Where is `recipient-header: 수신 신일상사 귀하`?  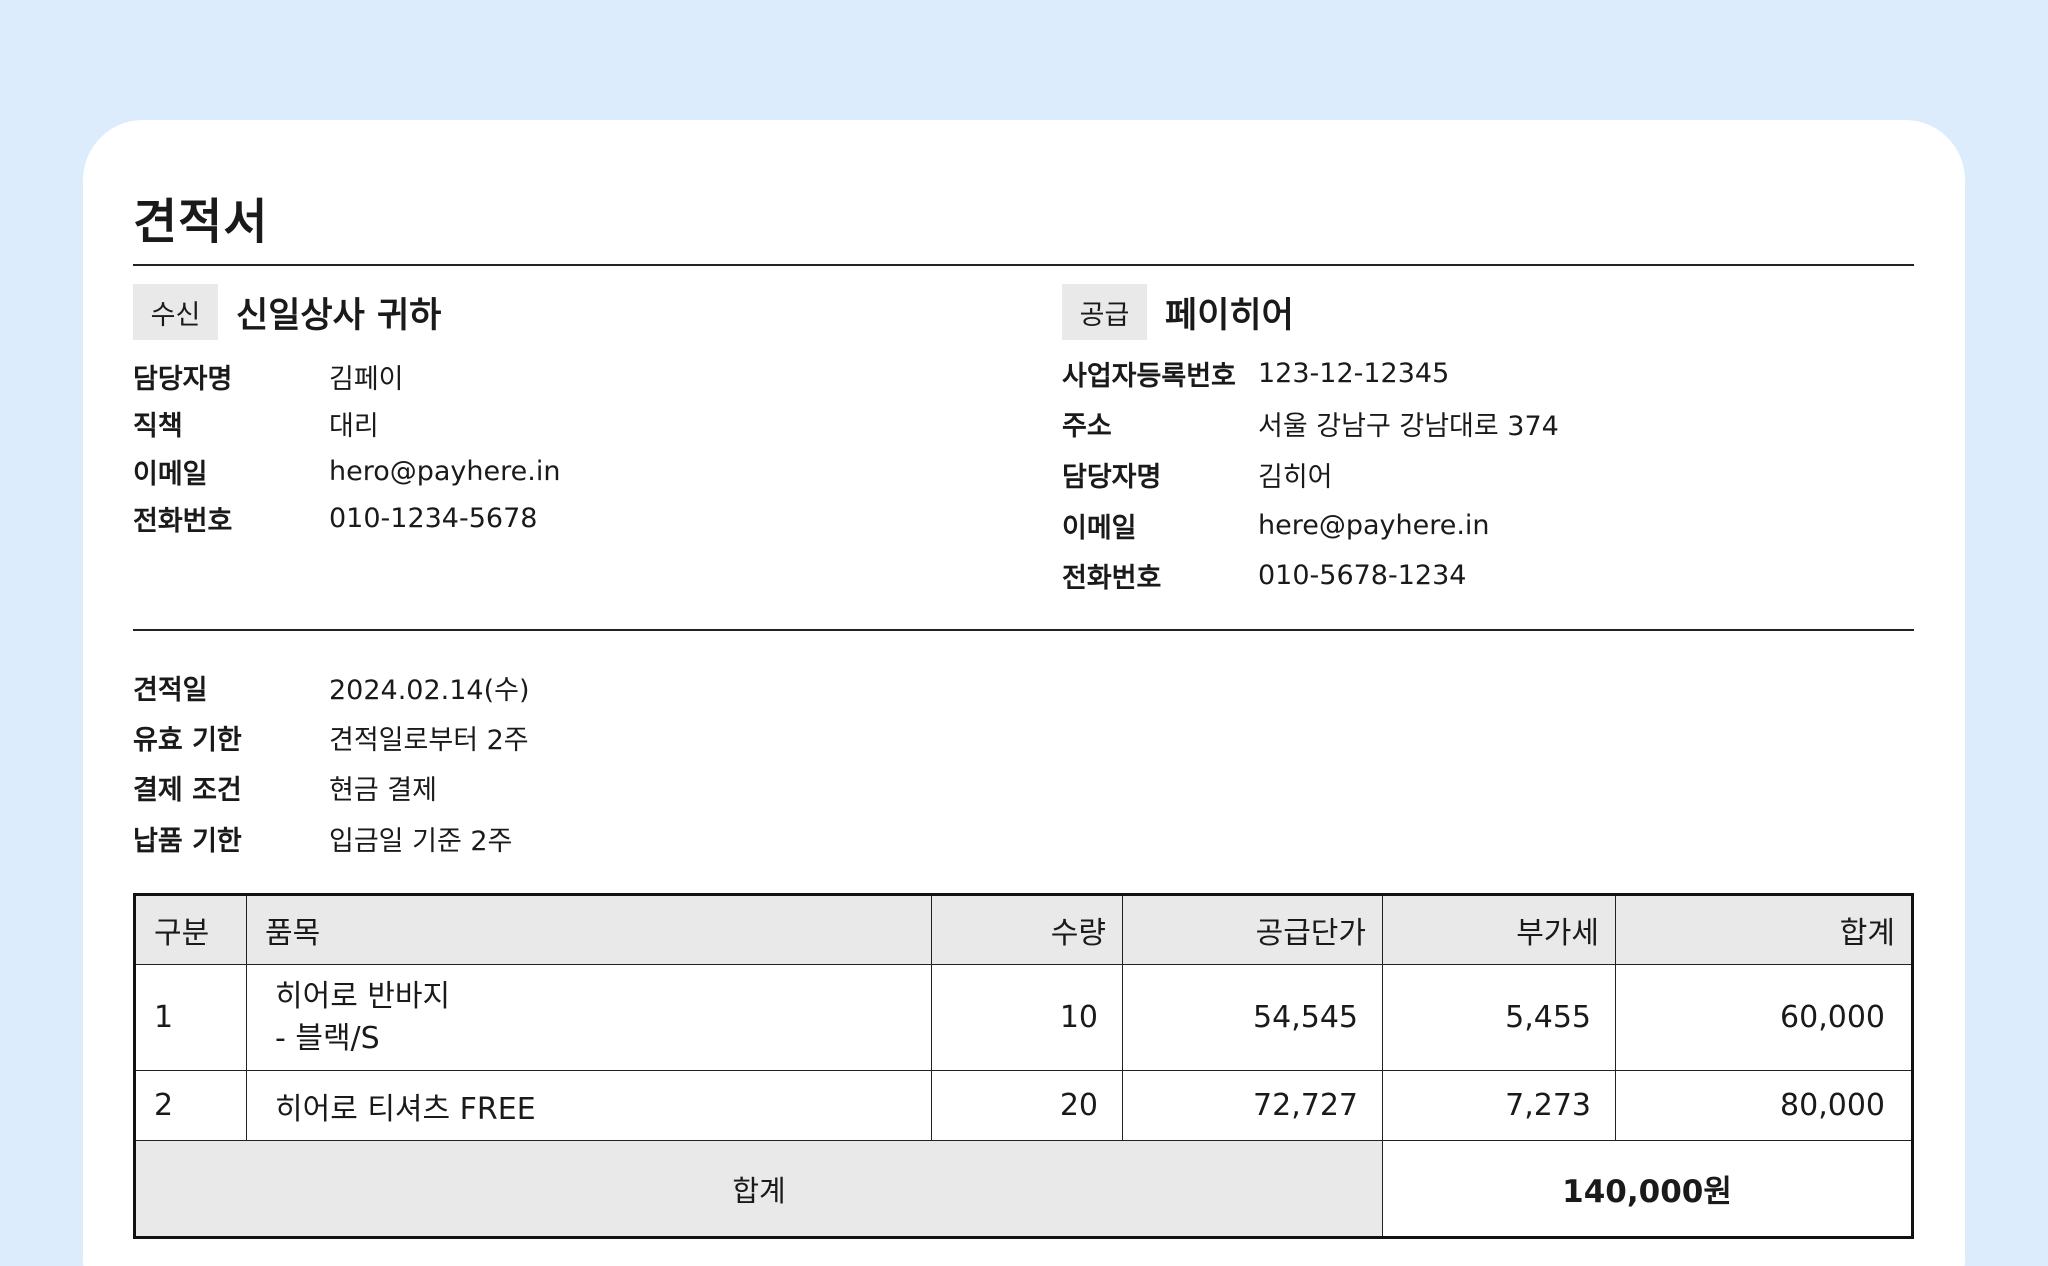 recipient-header: 수신 신일상사 귀하 is located at coordinates (287, 312).